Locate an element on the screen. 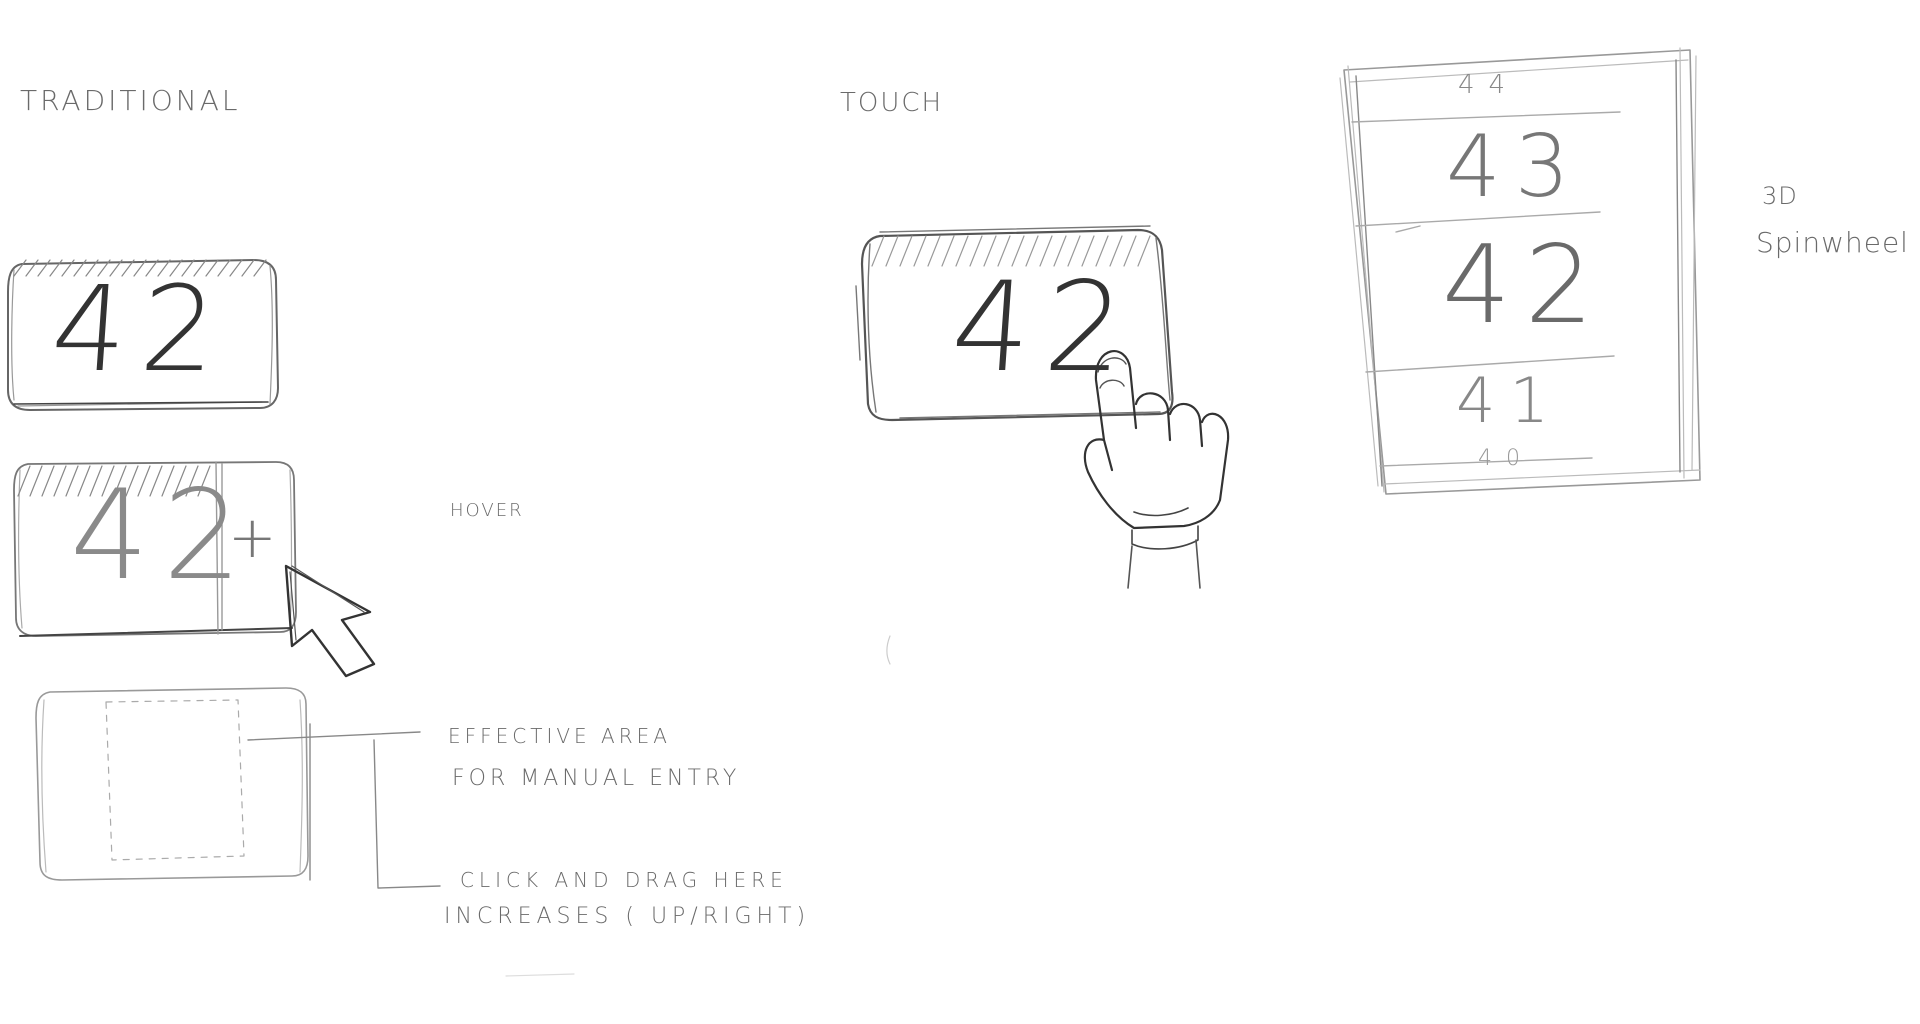  traditional-input-value: 42 is located at coordinates (141, 329).